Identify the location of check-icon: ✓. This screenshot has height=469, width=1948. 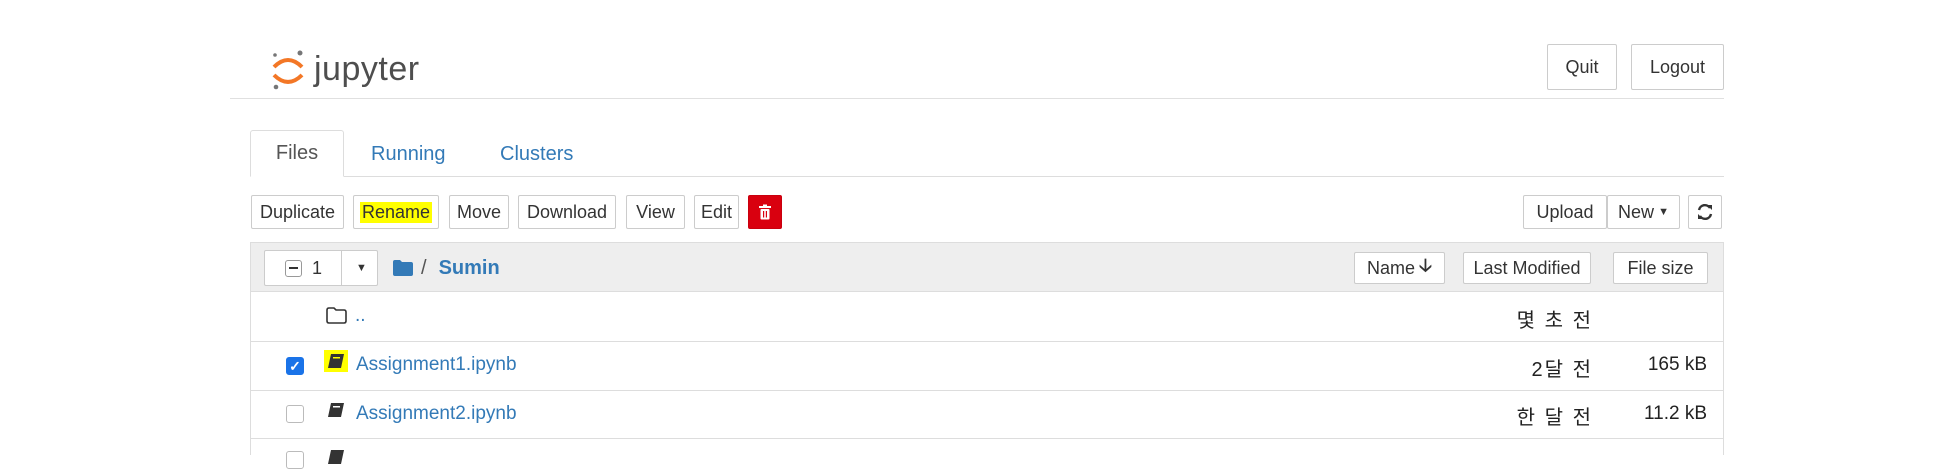
(295, 366).